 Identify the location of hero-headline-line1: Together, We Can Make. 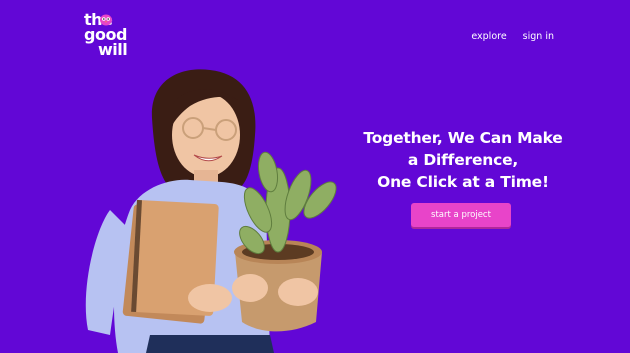
(463, 138).